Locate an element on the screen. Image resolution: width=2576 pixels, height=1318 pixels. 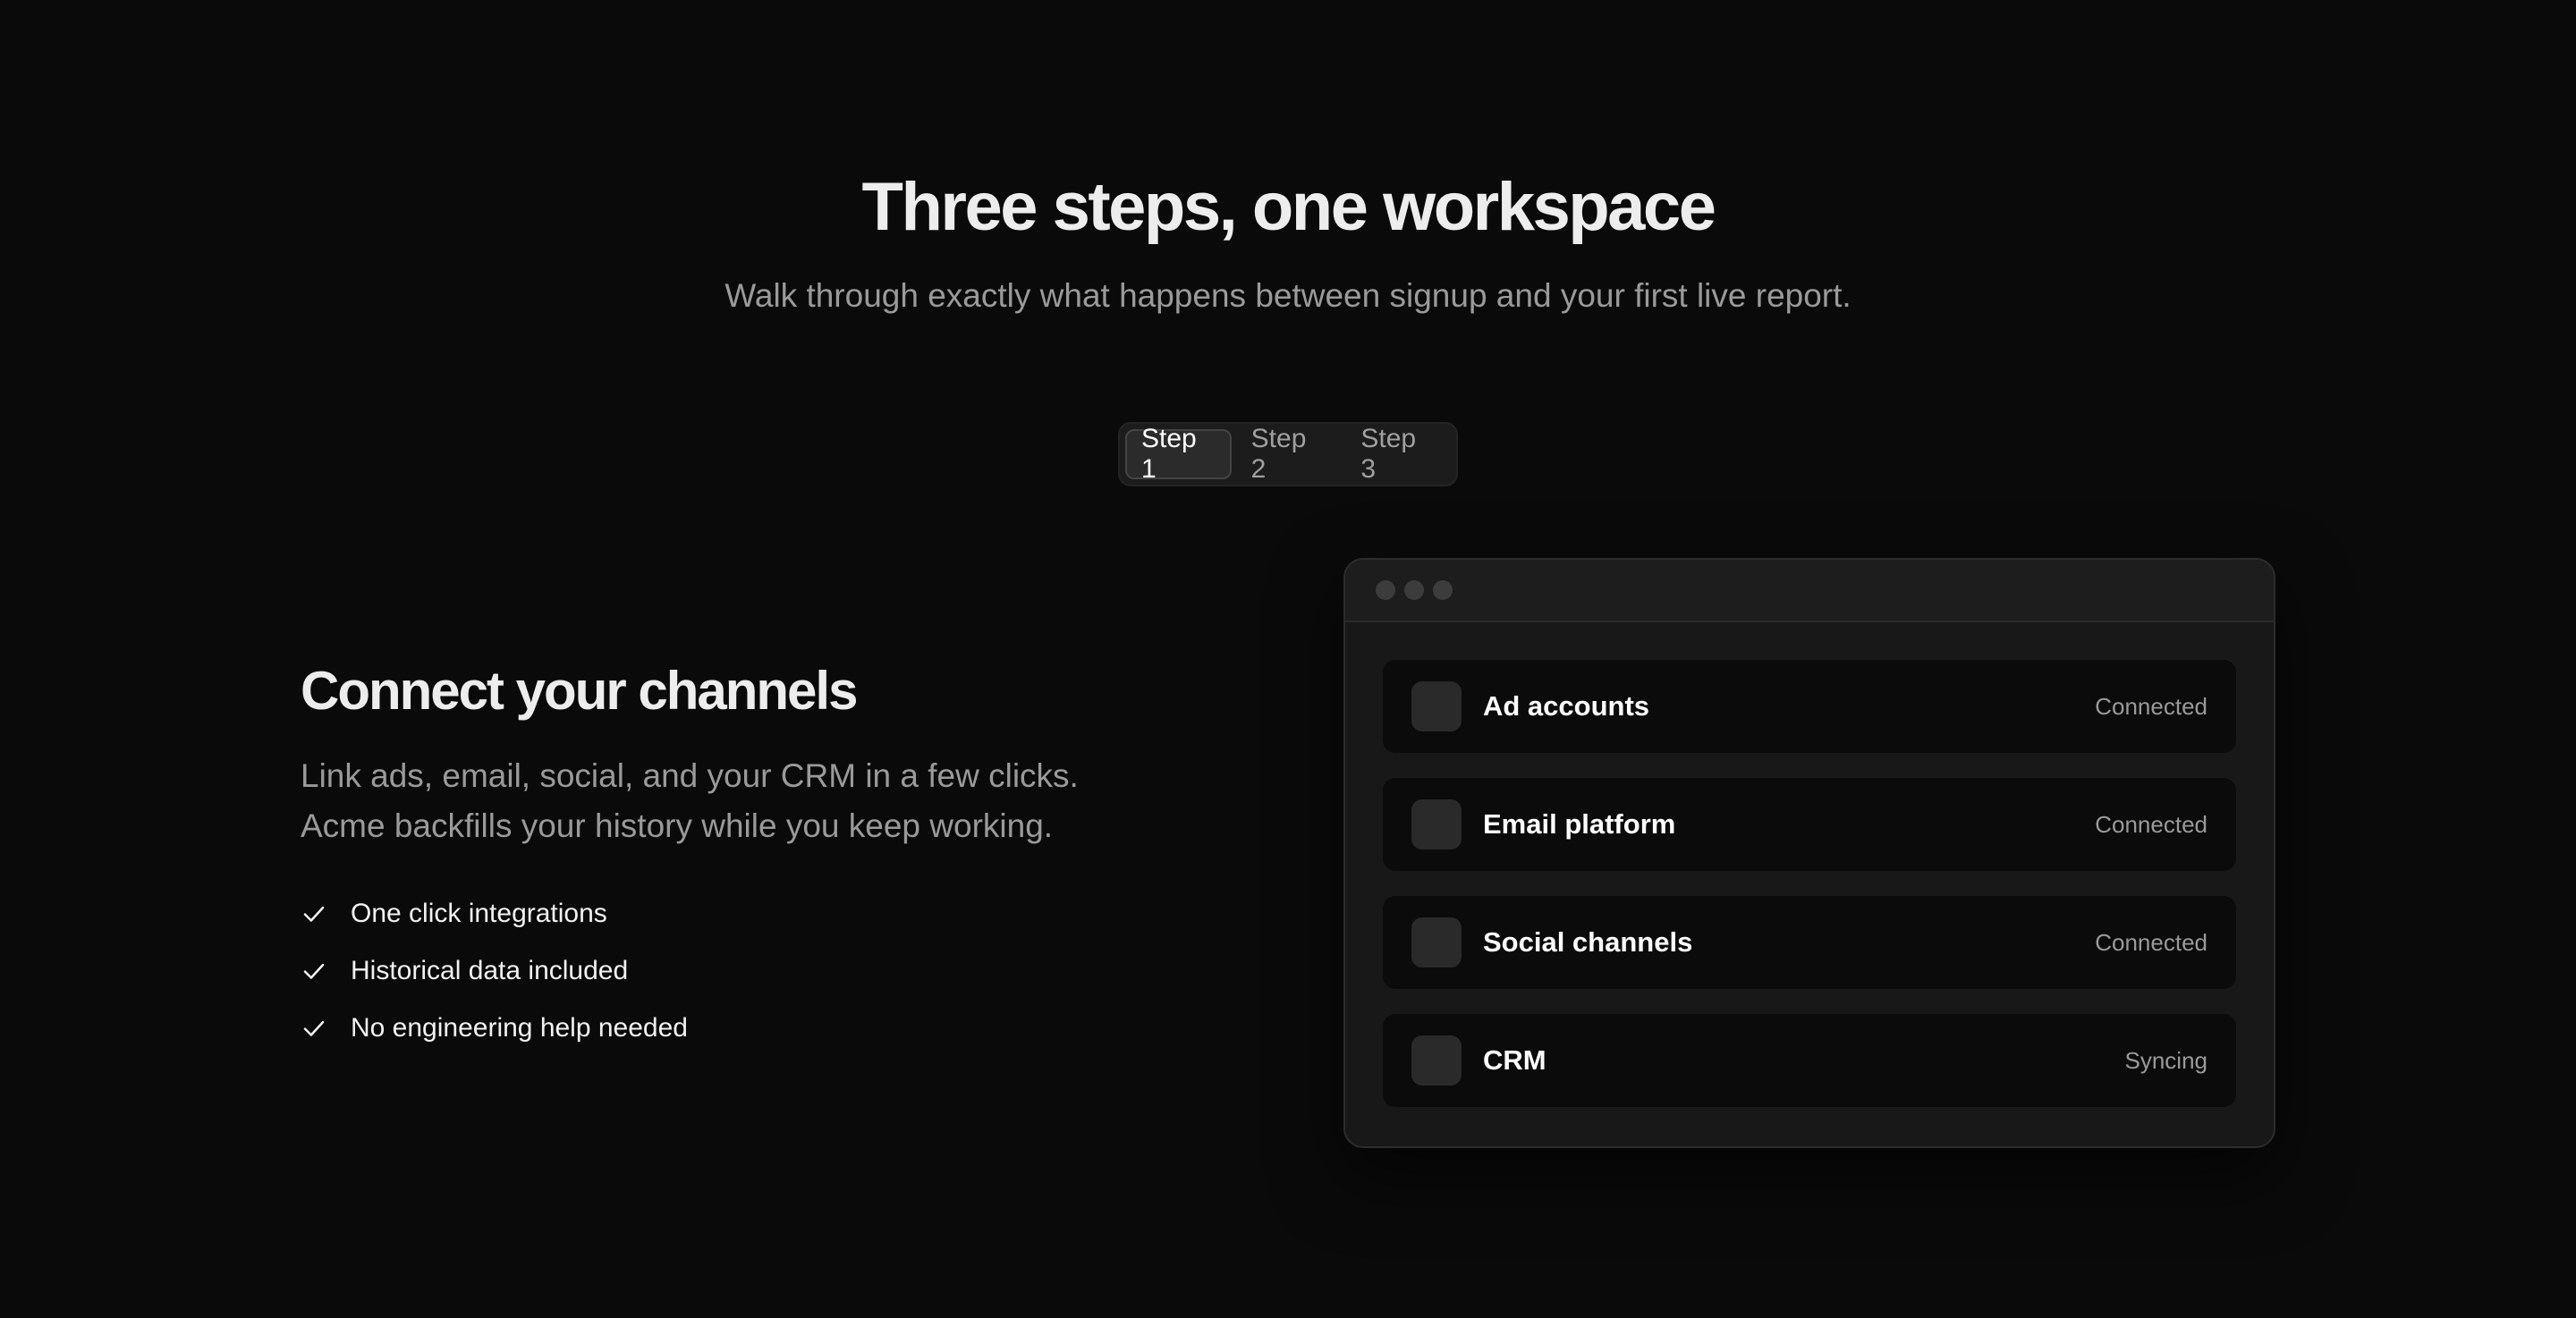
feature-label: No engineering help needed is located at coordinates (519, 1028).